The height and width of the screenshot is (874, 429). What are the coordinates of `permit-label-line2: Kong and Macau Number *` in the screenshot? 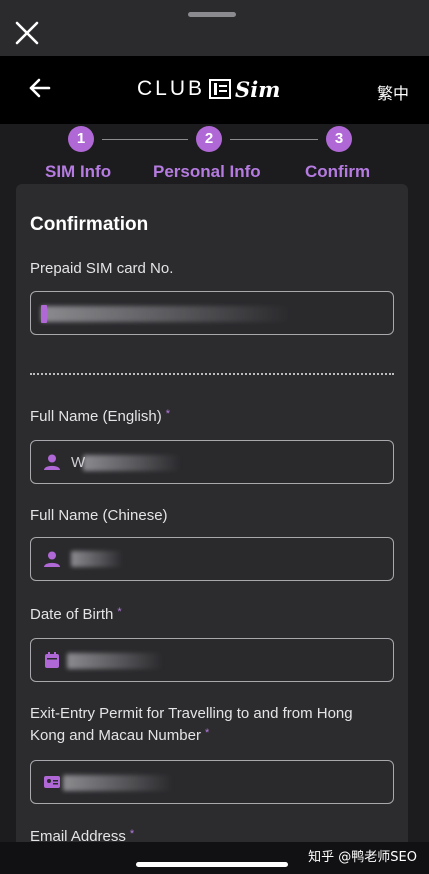 It's located at (120, 735).